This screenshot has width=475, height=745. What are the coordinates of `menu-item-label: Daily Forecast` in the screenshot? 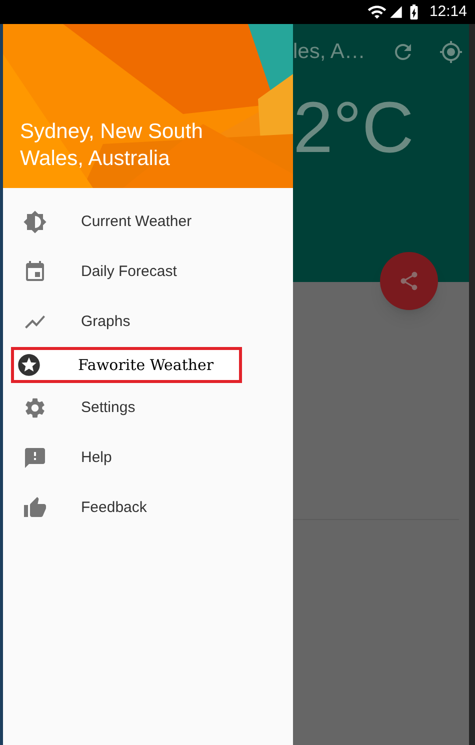 It's located at (129, 272).